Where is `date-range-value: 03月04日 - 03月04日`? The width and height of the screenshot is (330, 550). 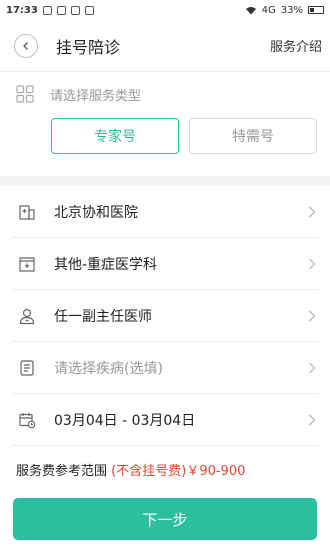
date-range-value: 03月04日 - 03月04日 is located at coordinates (125, 420).